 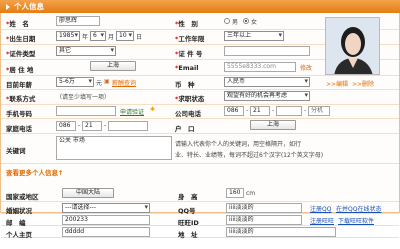 What do you see at coordinates (356, 220) in the screenshot?
I see `wangwang-download-link: 下载旺旺软件` at bounding box center [356, 220].